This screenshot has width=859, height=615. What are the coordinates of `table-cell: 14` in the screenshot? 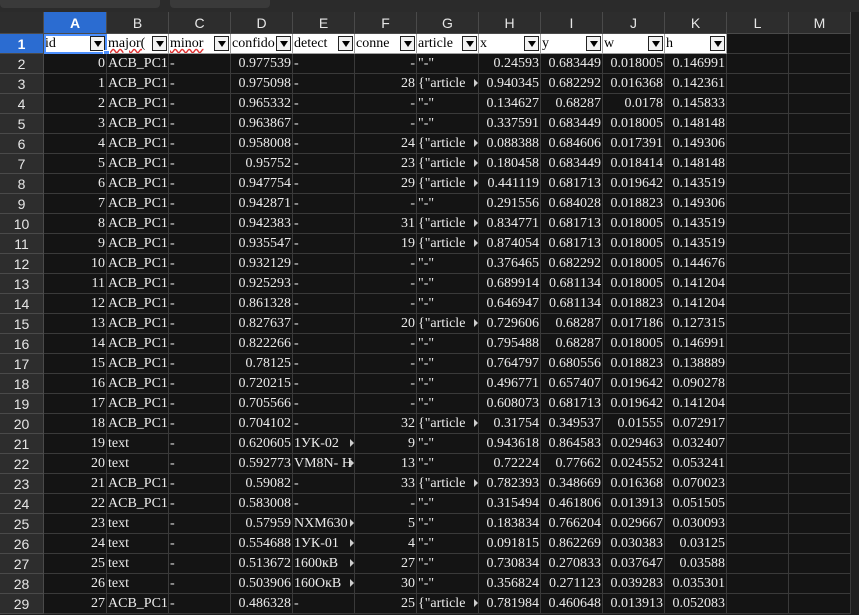 It's located at (75, 344).